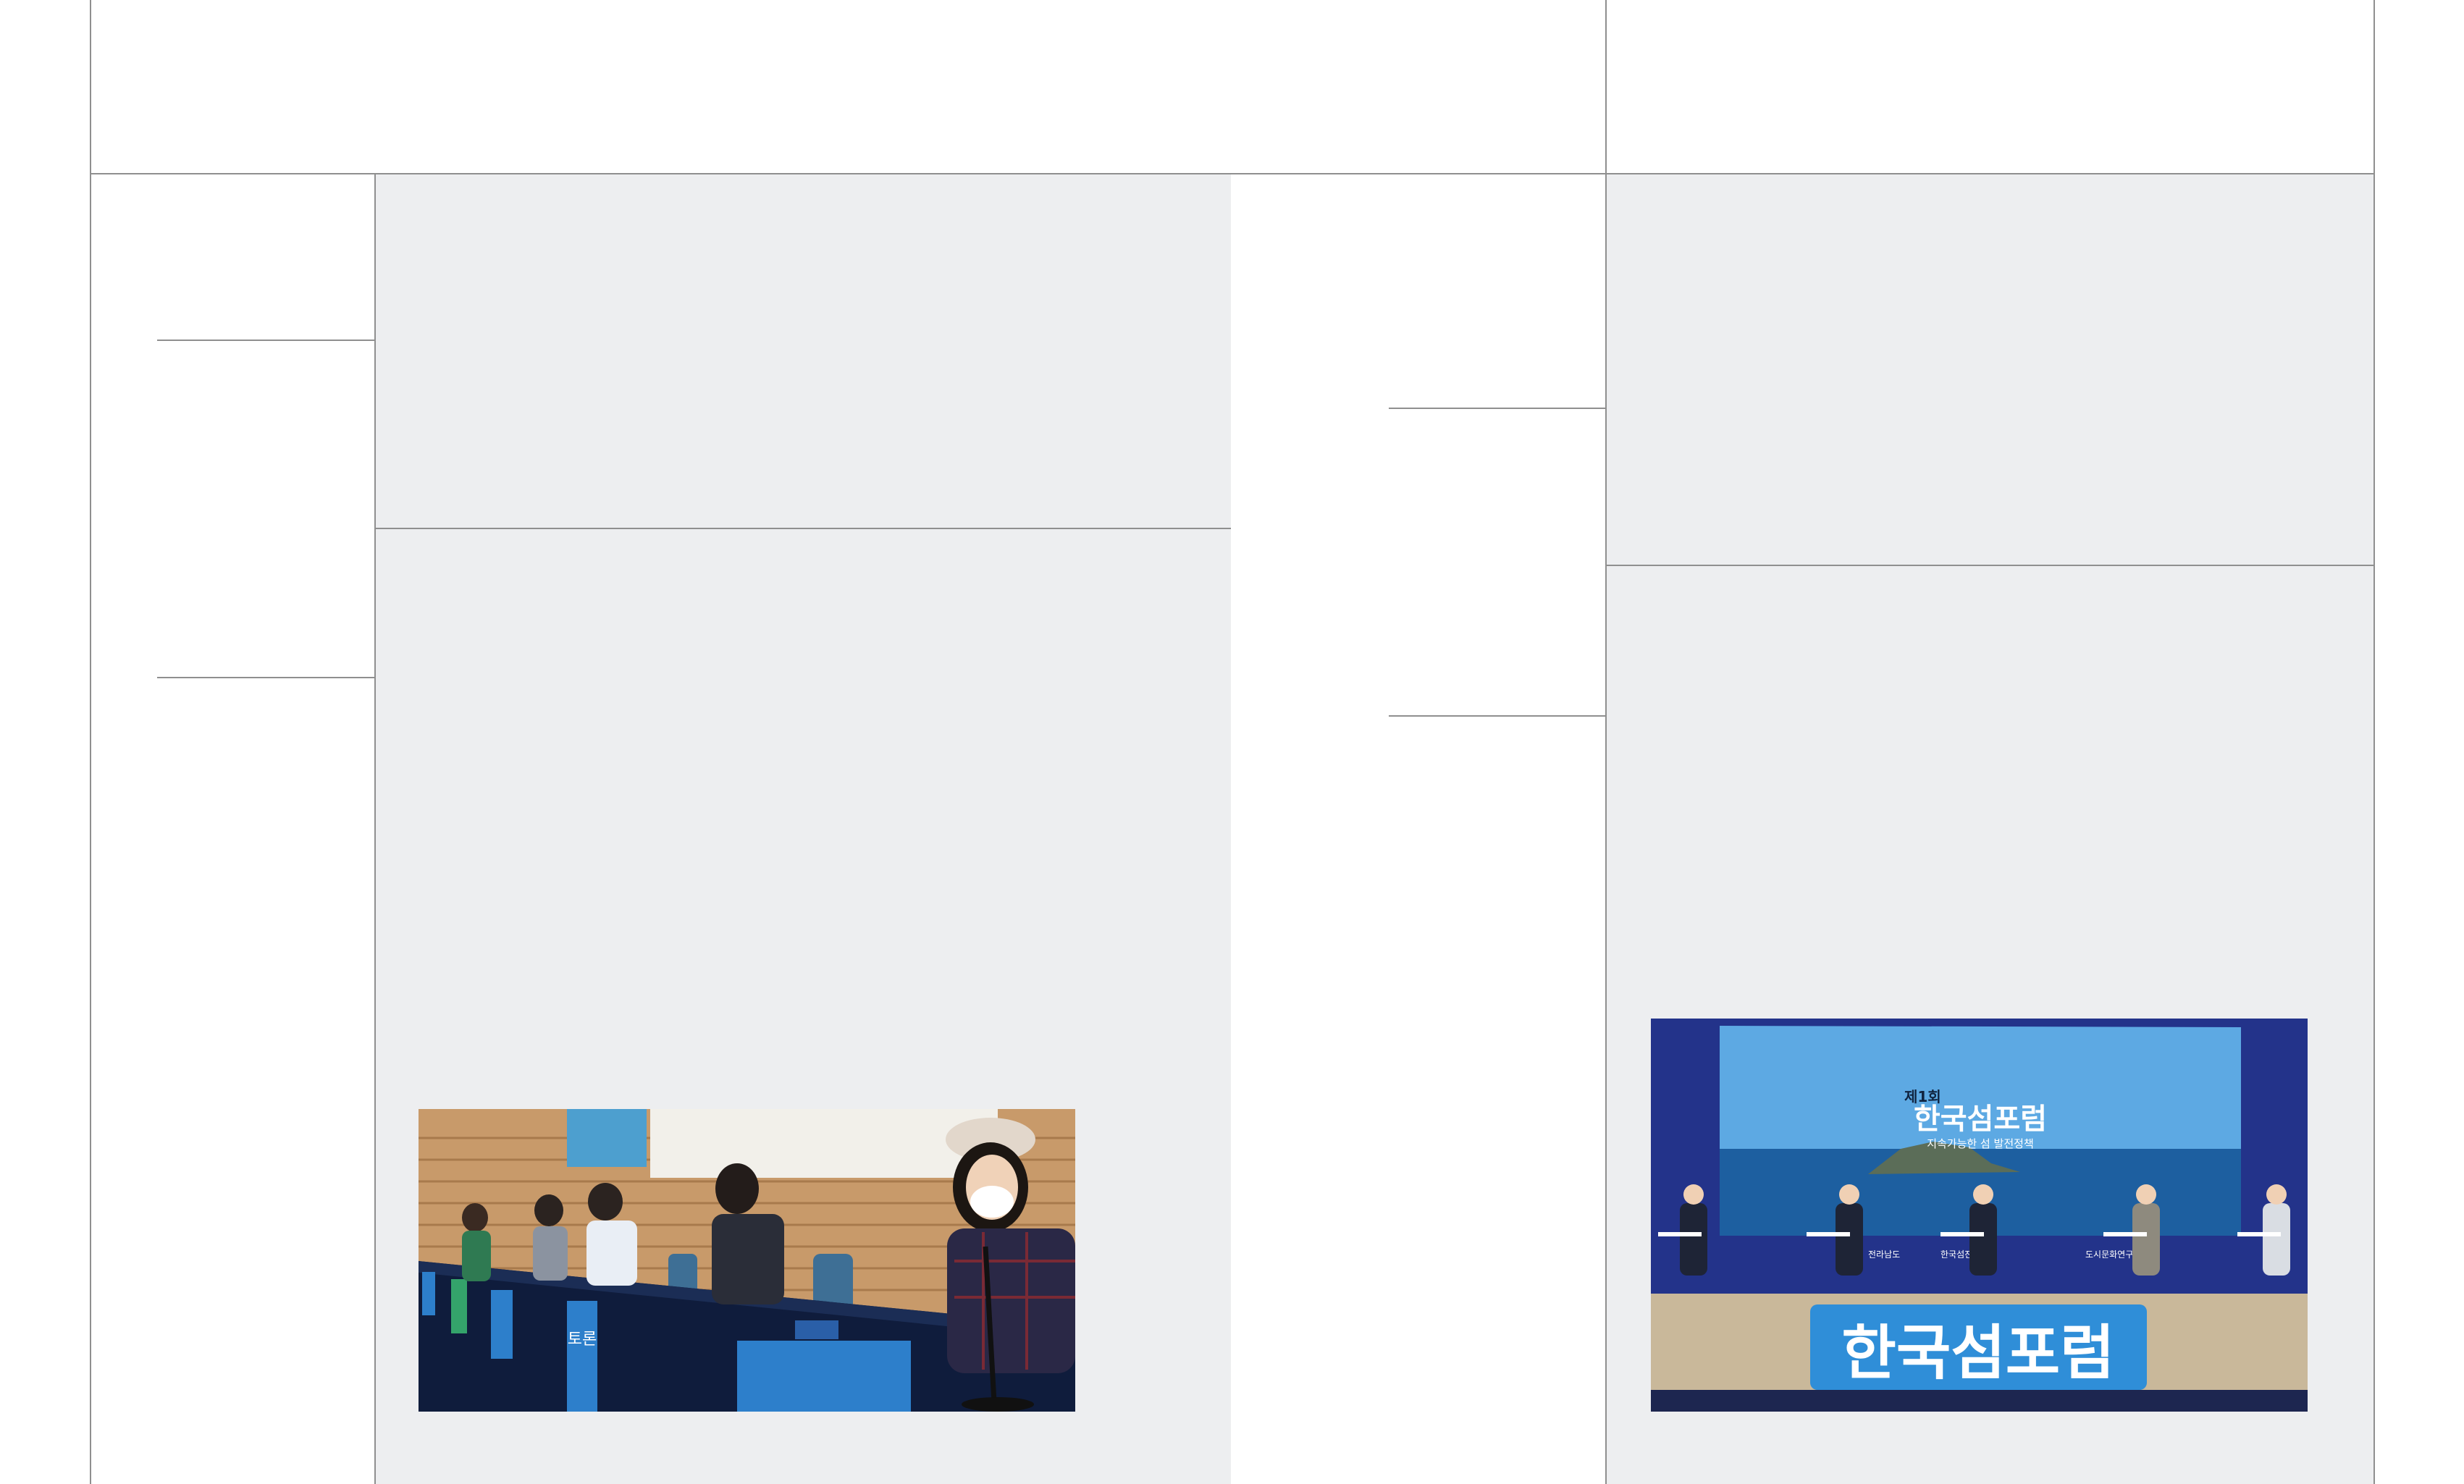  Describe the element at coordinates (747, 1260) in the screenshot. I see `panel-discussion-photo: 토론` at that location.